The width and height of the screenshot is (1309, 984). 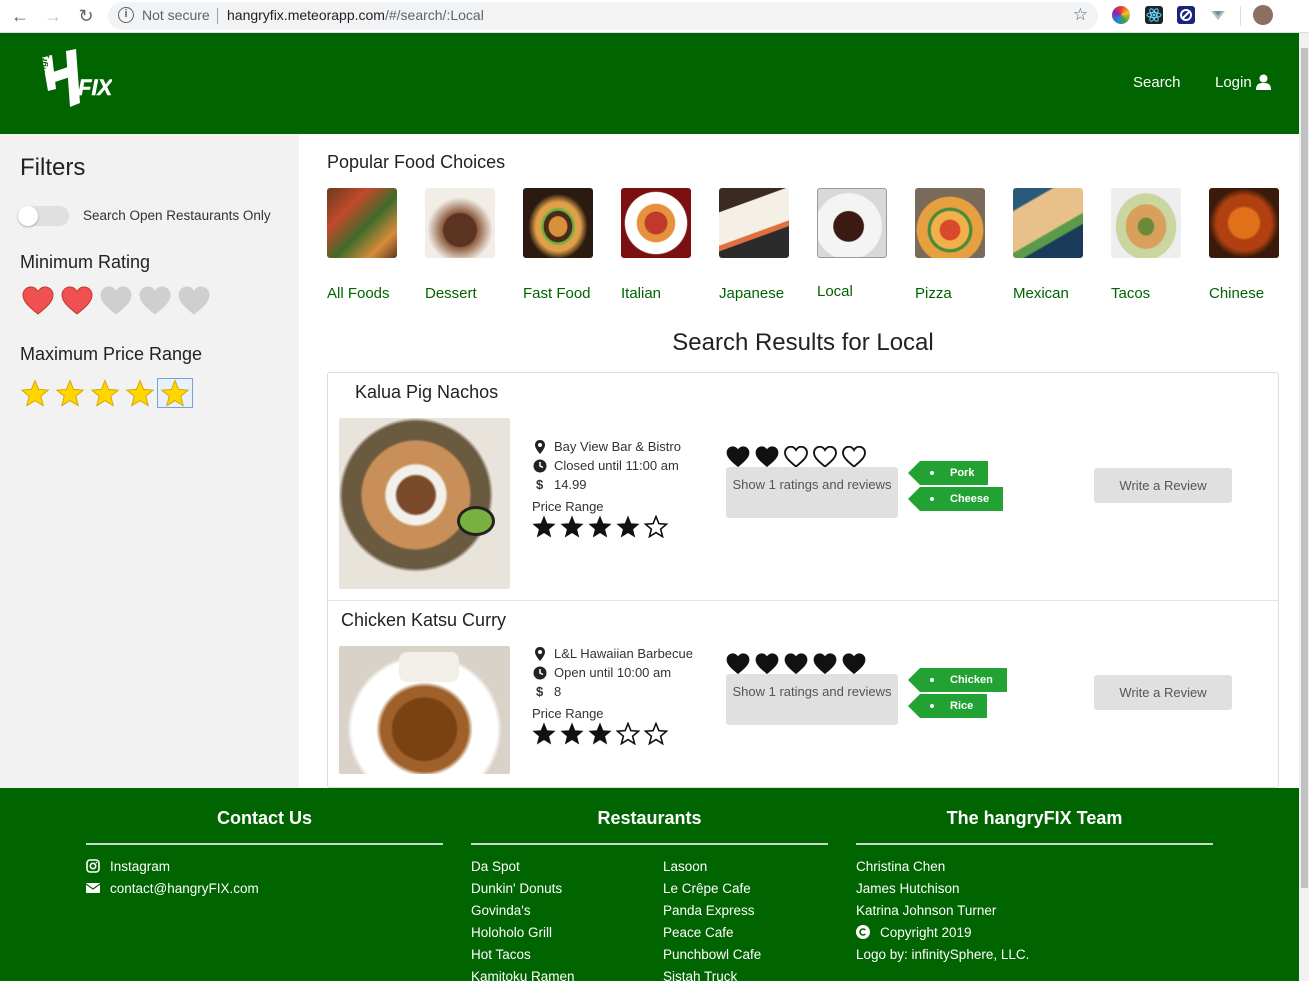 What do you see at coordinates (926, 932) in the screenshot?
I see `copyright-text: Copyright 2019` at bounding box center [926, 932].